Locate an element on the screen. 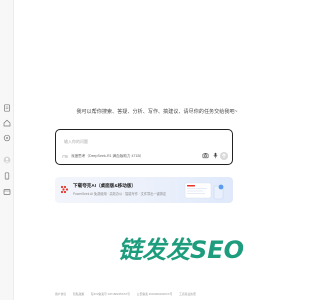 The width and height of the screenshot is (320, 300). deep-think-label: 深度思考（DeepSeek-R1 满血版助力 471B） is located at coordinates (107, 156).